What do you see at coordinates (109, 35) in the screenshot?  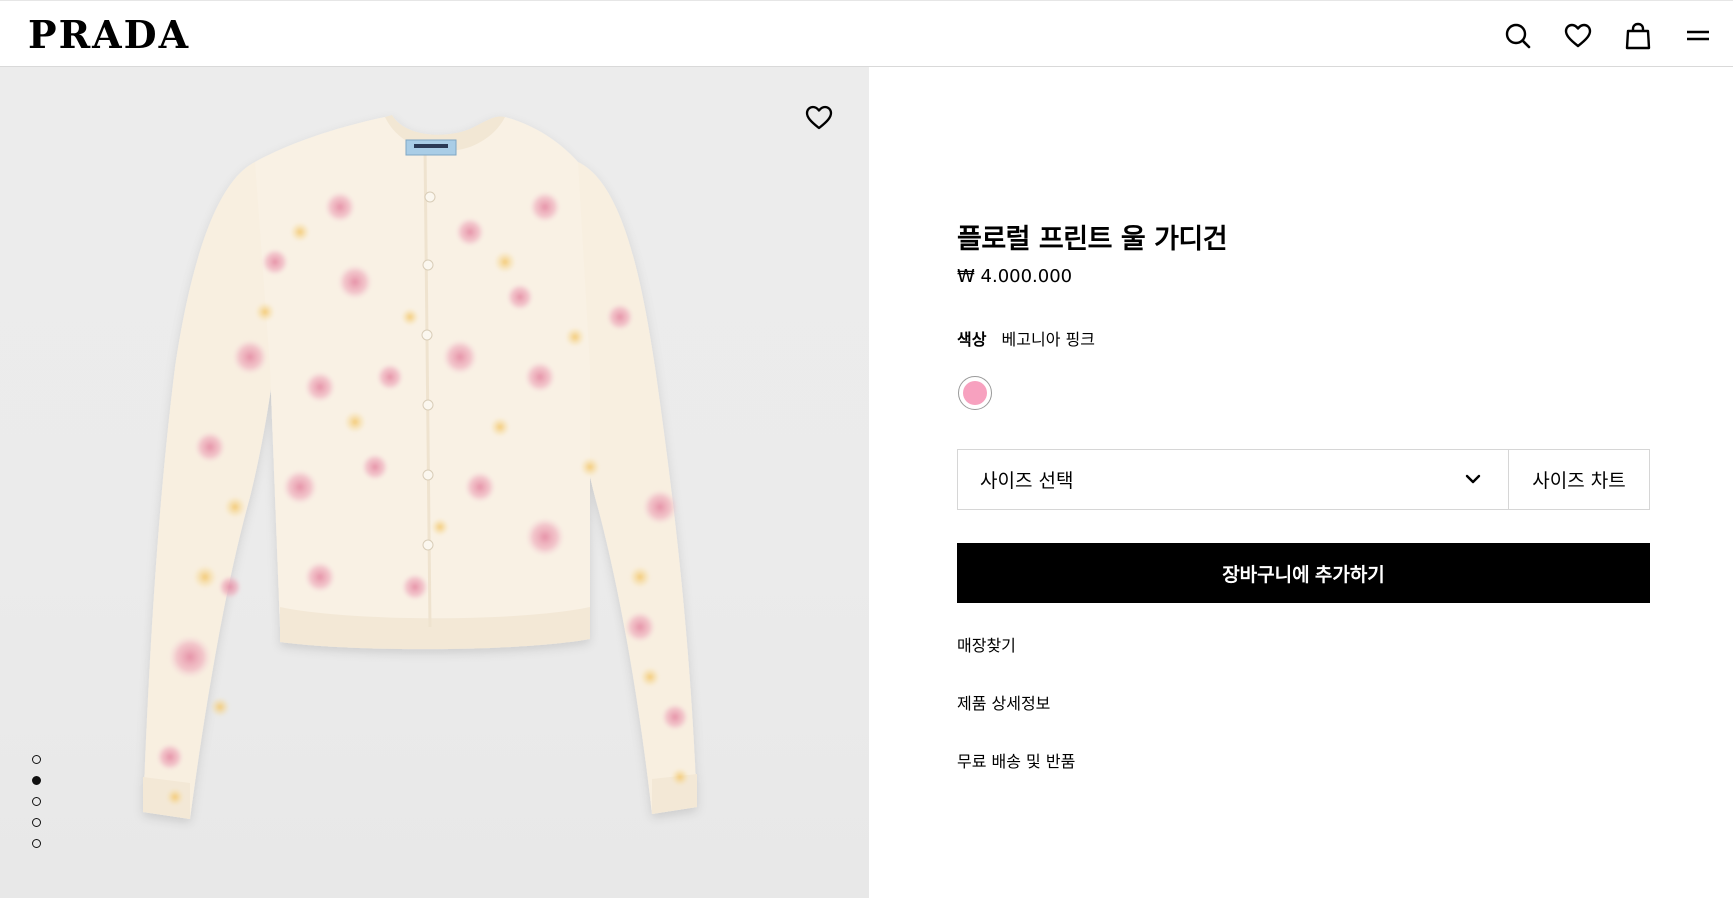 I see `prada-logo: PRADA` at bounding box center [109, 35].